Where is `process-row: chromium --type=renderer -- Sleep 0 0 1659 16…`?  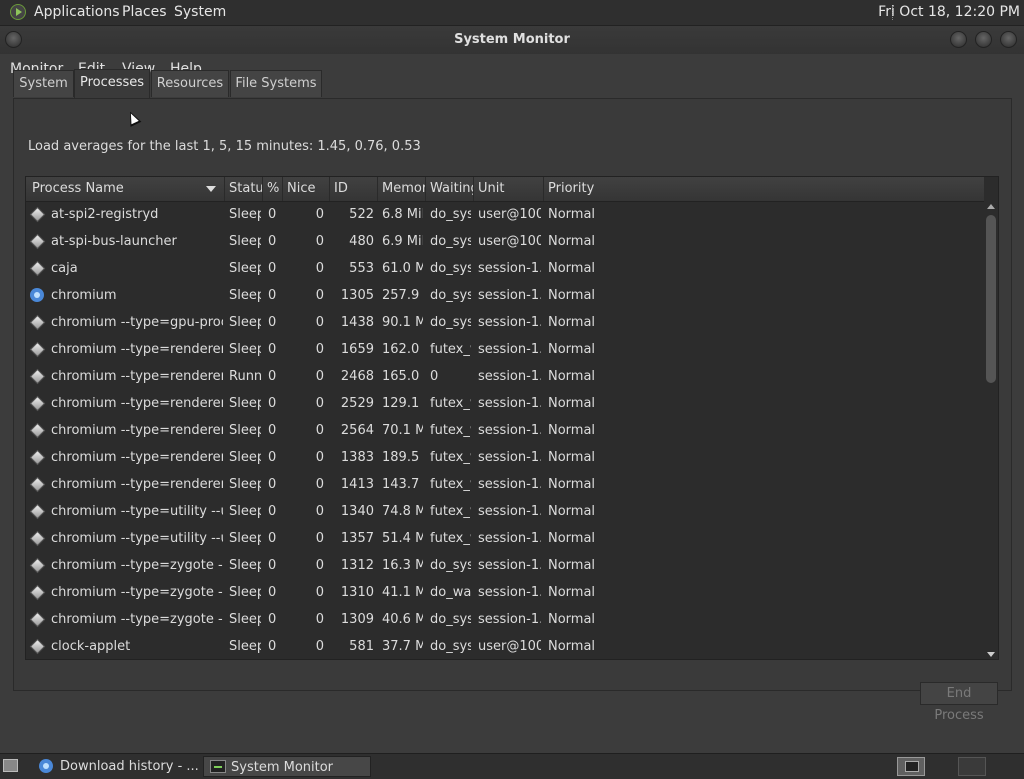 process-row: chromium --type=renderer -- Sleep 0 0 1659 16… is located at coordinates (505, 349).